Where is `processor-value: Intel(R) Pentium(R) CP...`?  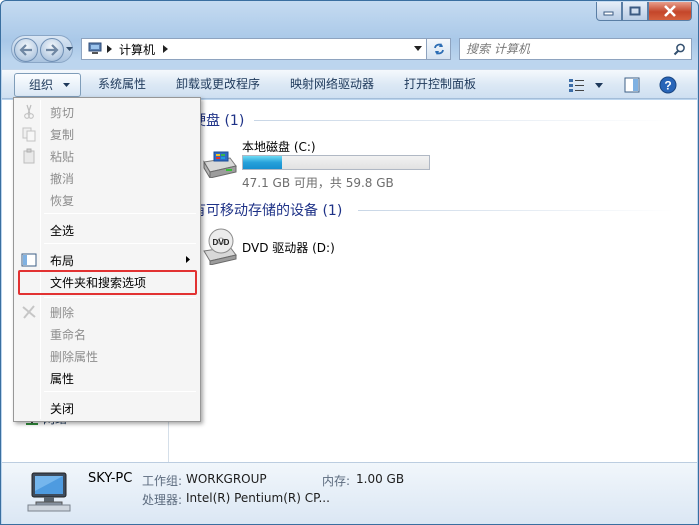
processor-value: Intel(R) Pentium(R) CP... is located at coordinates (258, 498).